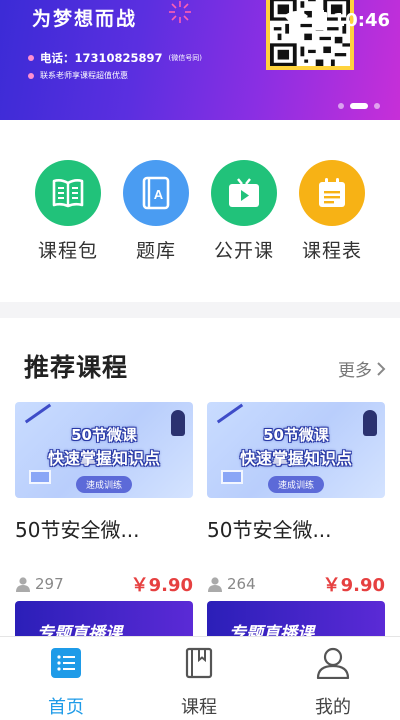 This screenshot has height=720, width=400. Describe the element at coordinates (104, 584) in the screenshot. I see `course-meta: 297 ￥9.90` at that location.